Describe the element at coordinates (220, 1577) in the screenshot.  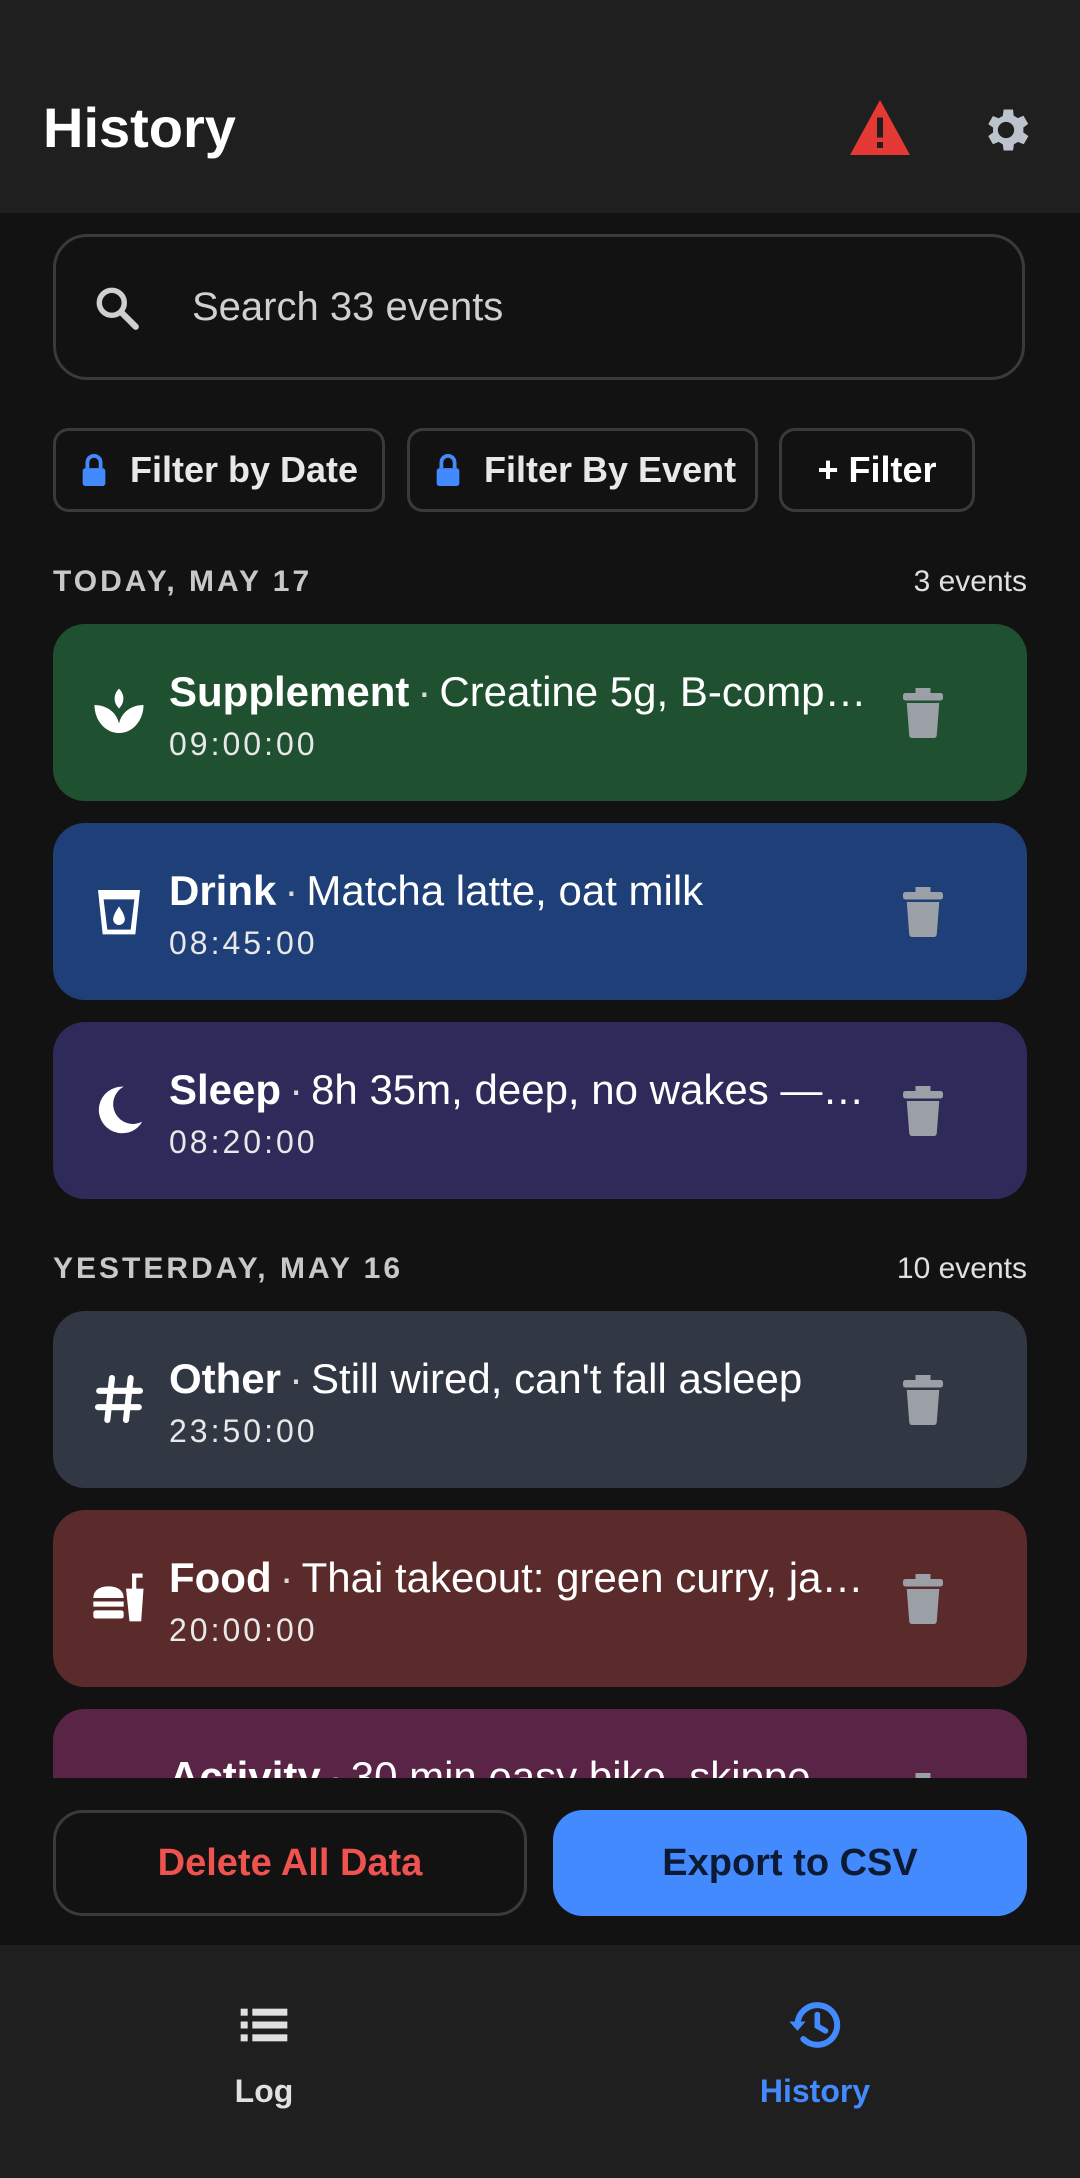
I see `event-category: Food` at that location.